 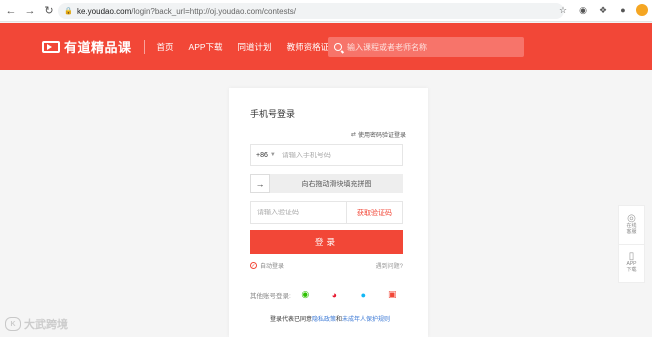 I want to click on terms-prefix: 登录代表已同意, so click(x=291, y=320).